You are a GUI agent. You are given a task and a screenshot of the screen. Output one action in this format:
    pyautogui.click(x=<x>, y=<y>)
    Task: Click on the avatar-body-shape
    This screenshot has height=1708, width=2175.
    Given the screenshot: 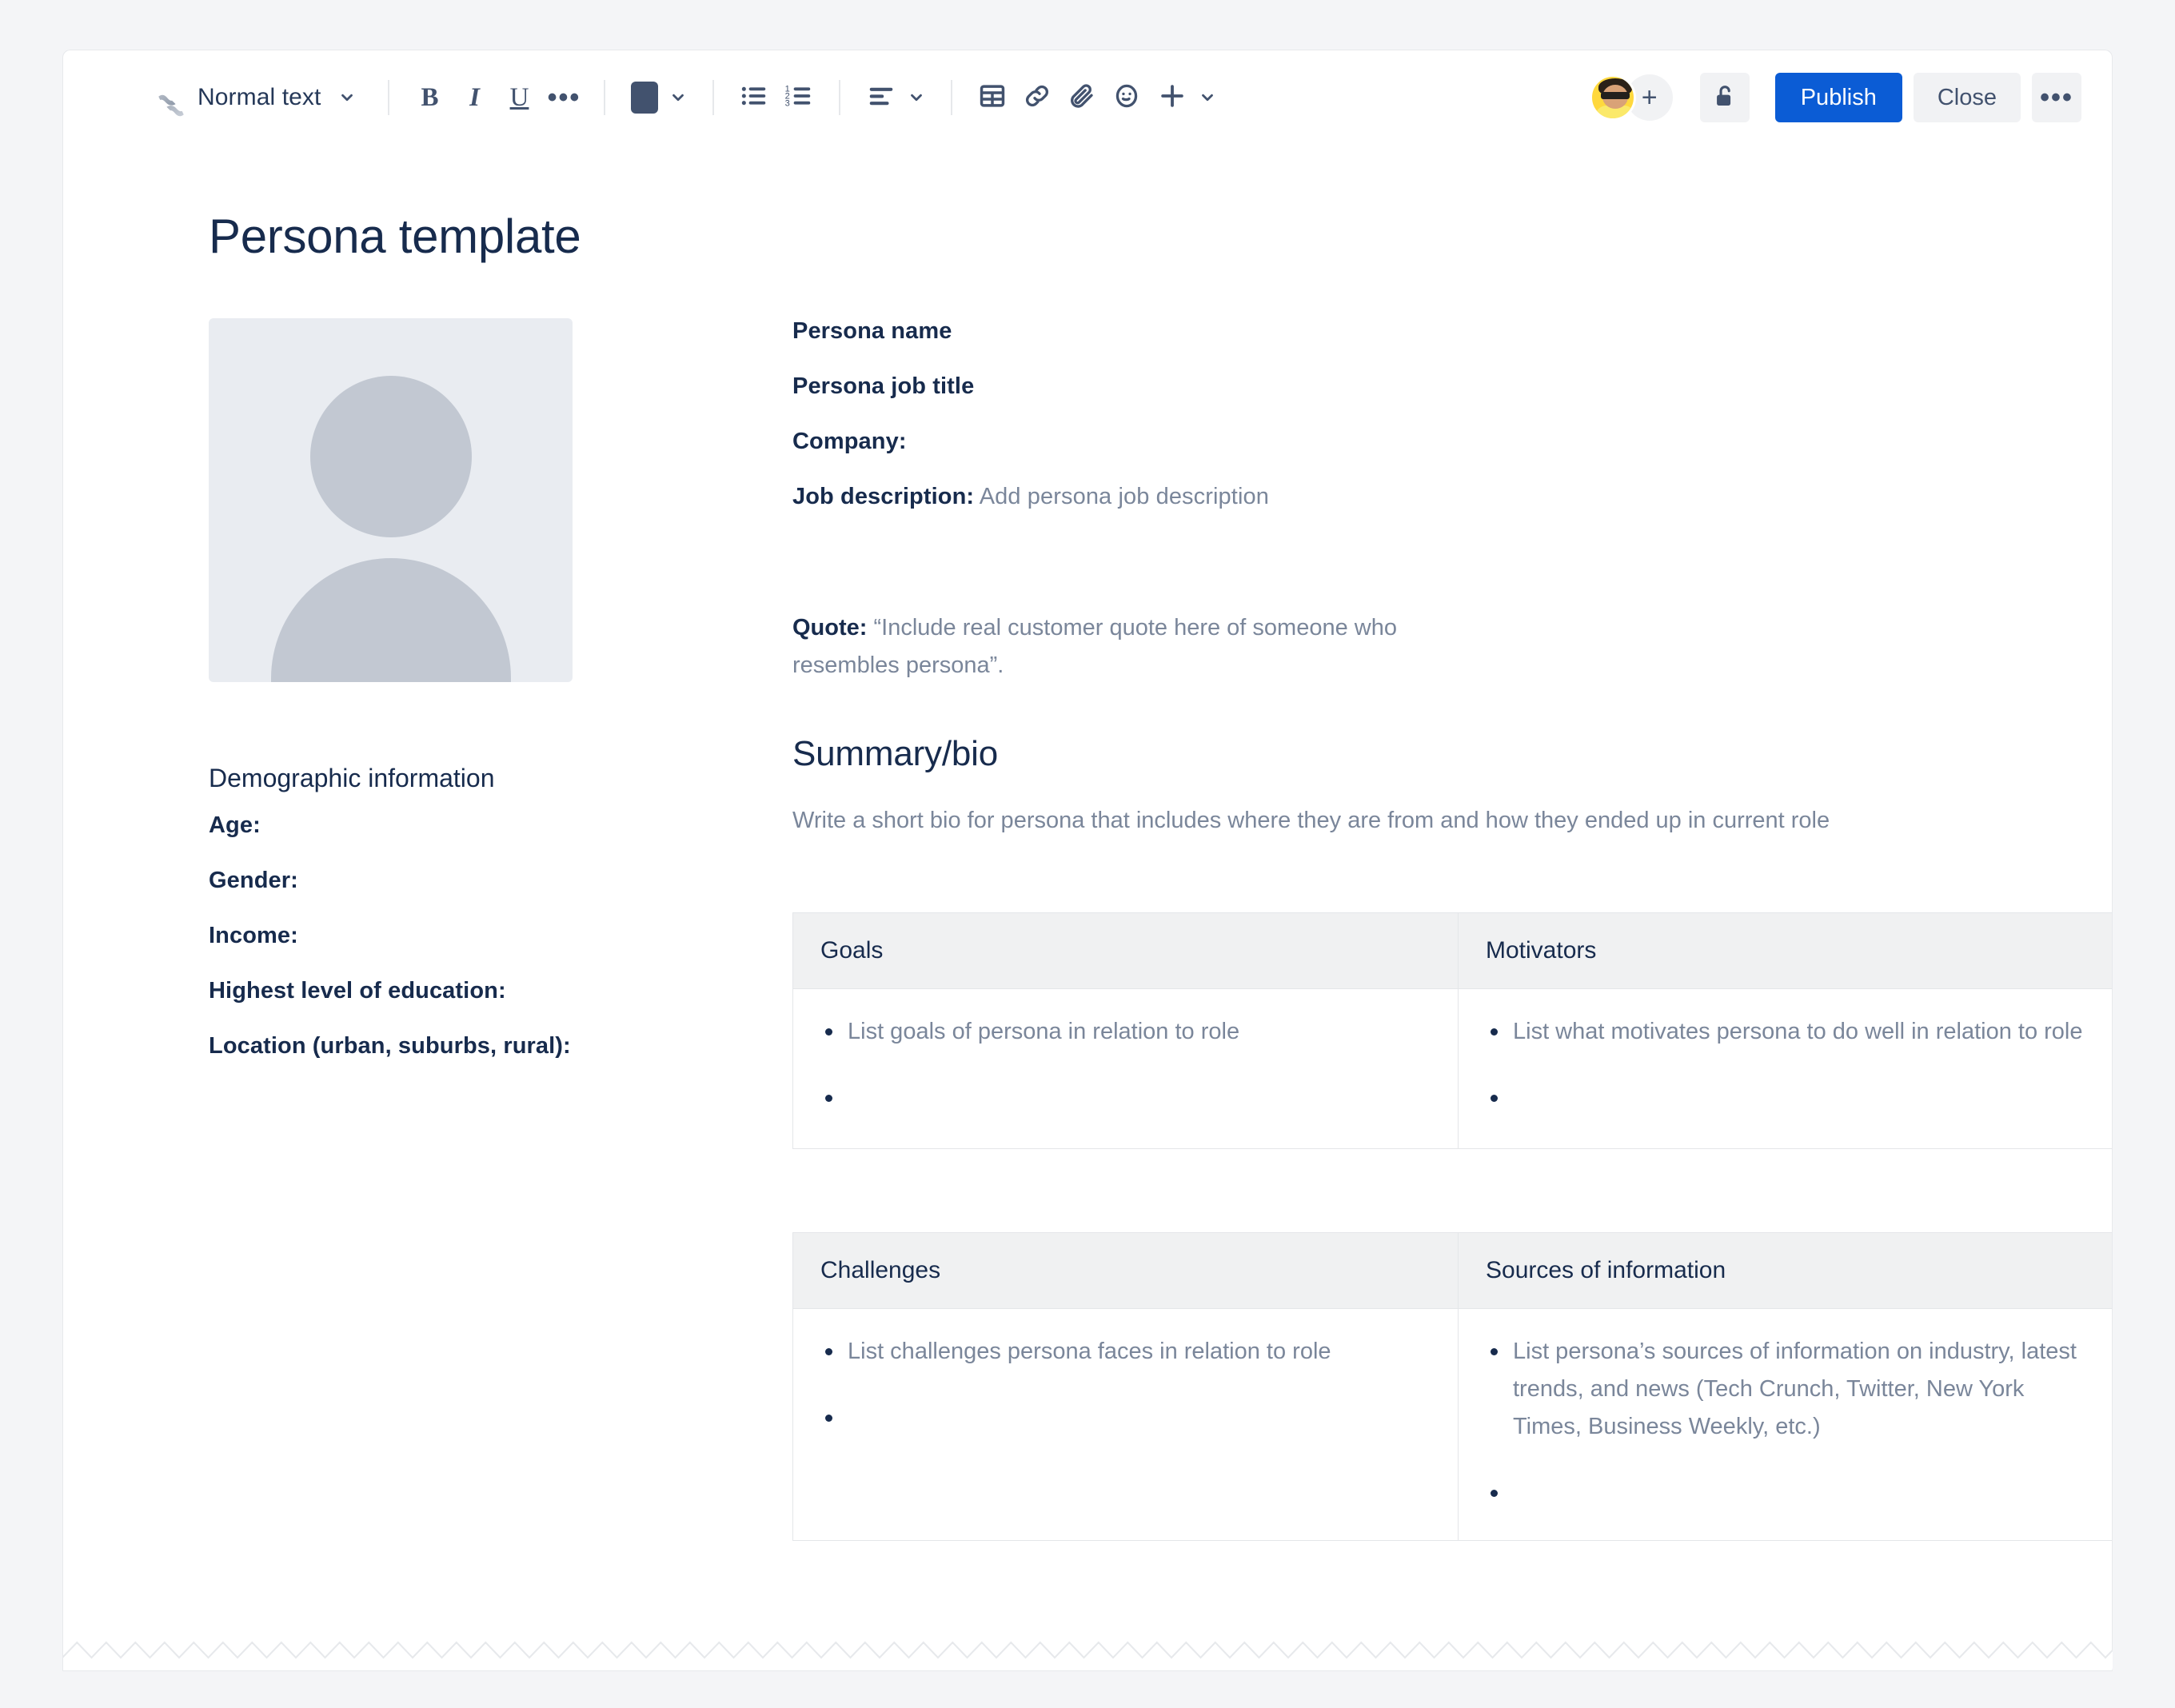 What is the action you would take?
    pyautogui.click(x=390, y=620)
    